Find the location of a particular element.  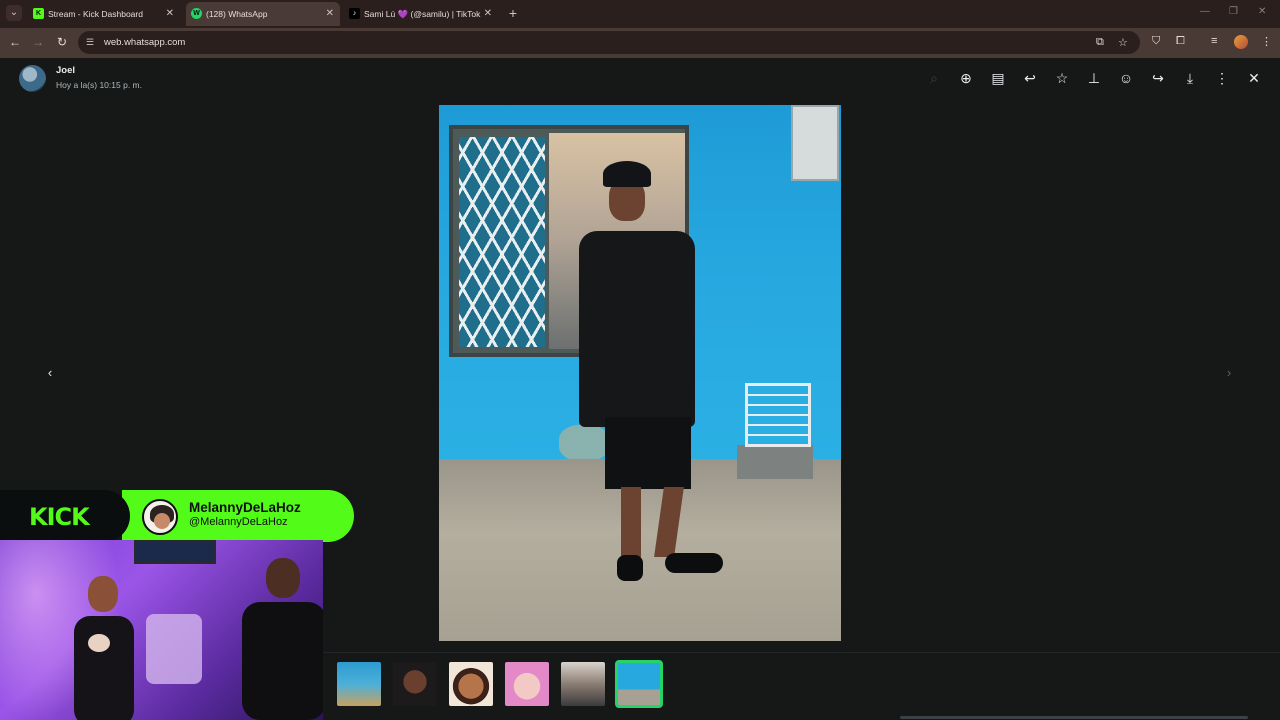

new-tab-button: + is located at coordinates (513, 13).